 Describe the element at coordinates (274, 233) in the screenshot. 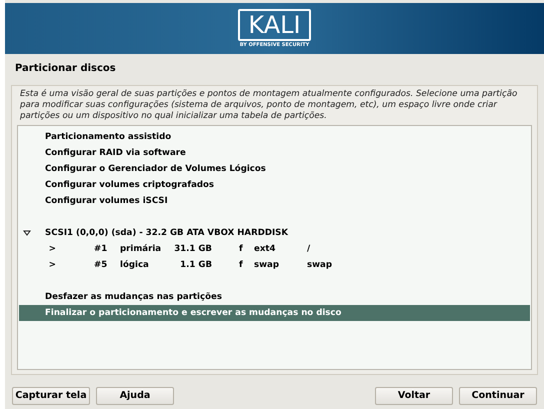

I see `disk-item: SCSI1 (0,0,0) (sda) - 32.2 GB ATA VBOX HARDDISK` at that location.